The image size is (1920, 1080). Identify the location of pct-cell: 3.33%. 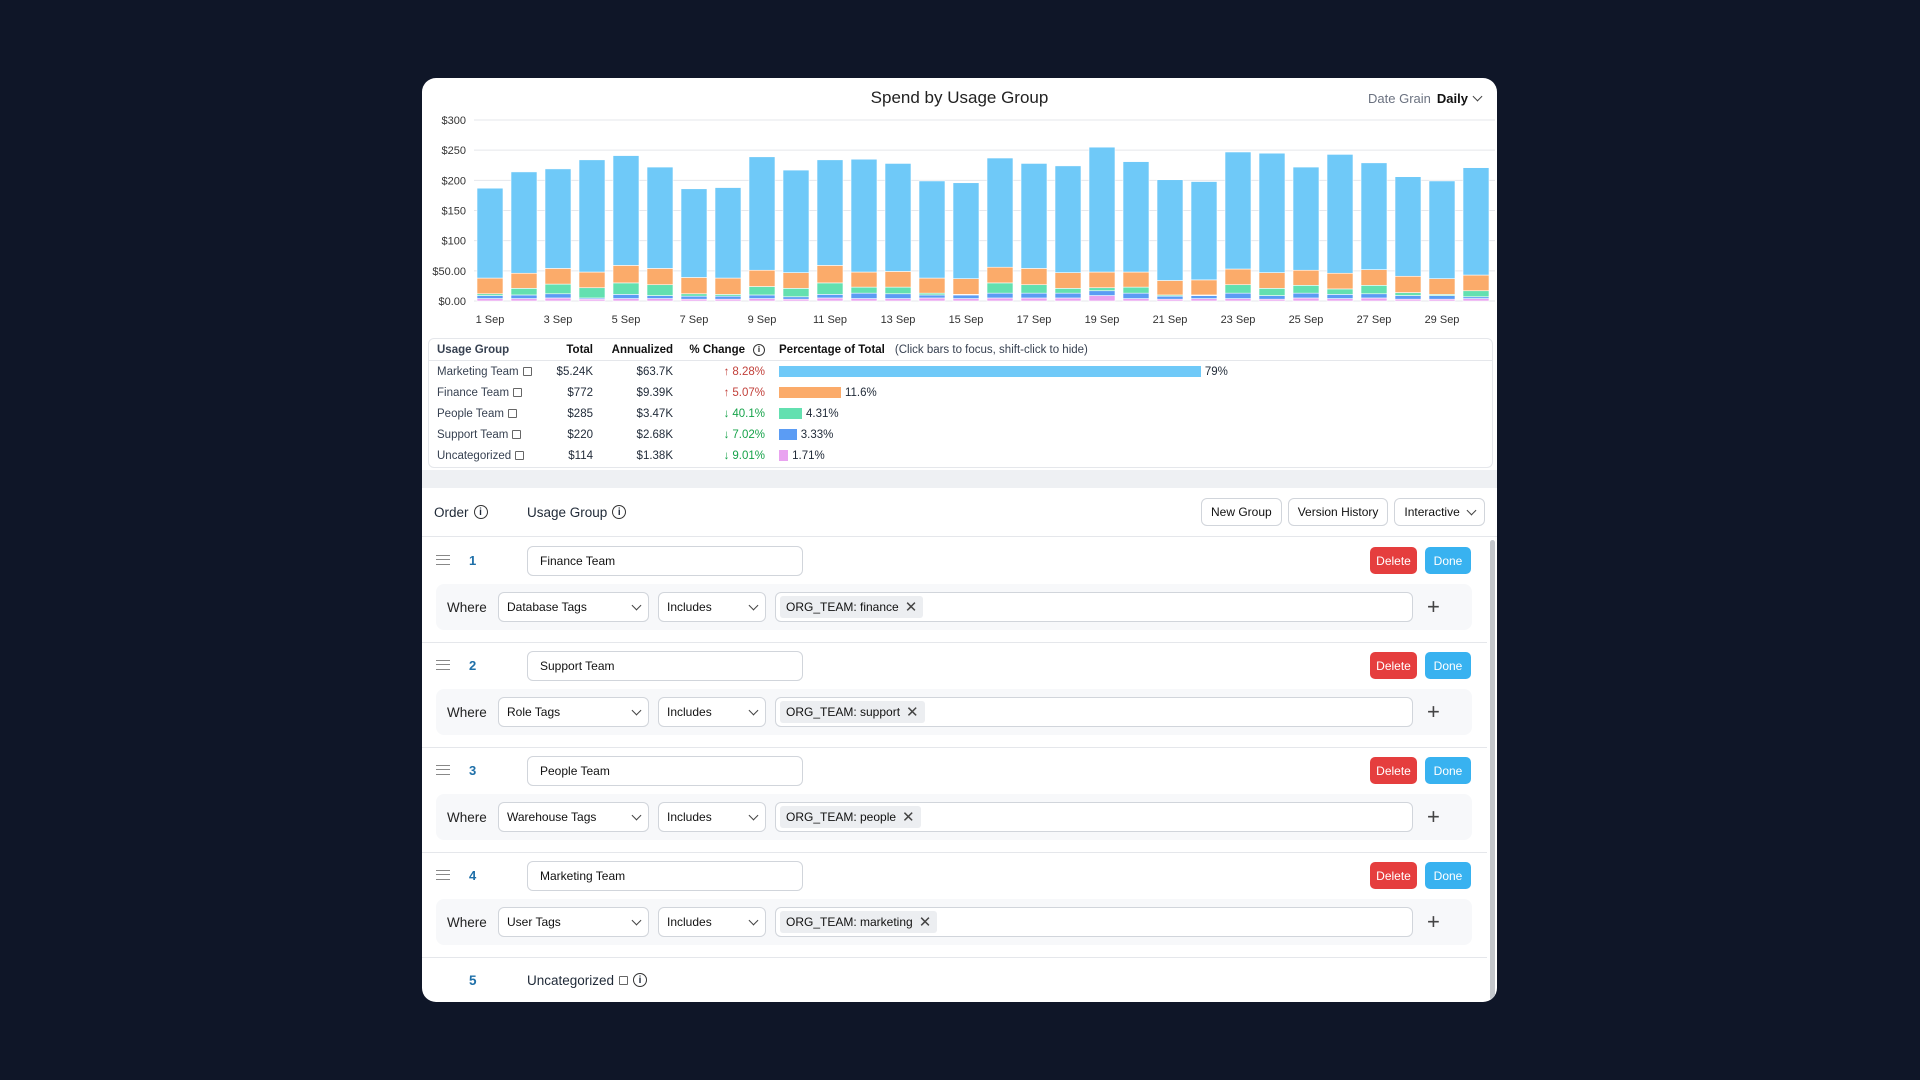
(799, 435).